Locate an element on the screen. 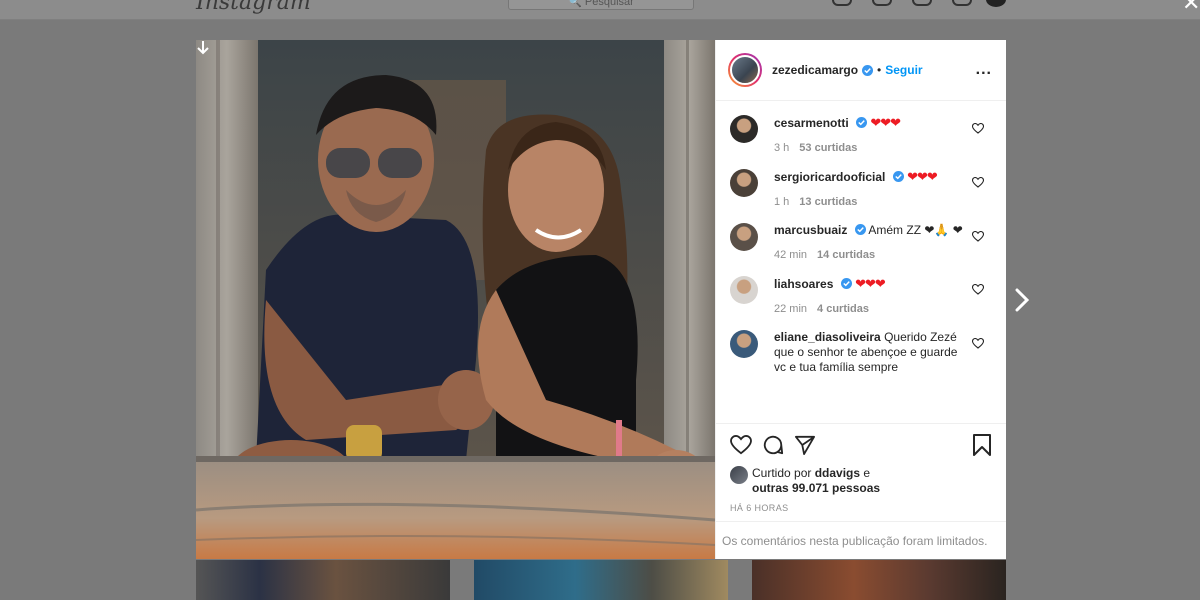 This screenshot has width=1200, height=600. direct-icon is located at coordinates (882, 3).